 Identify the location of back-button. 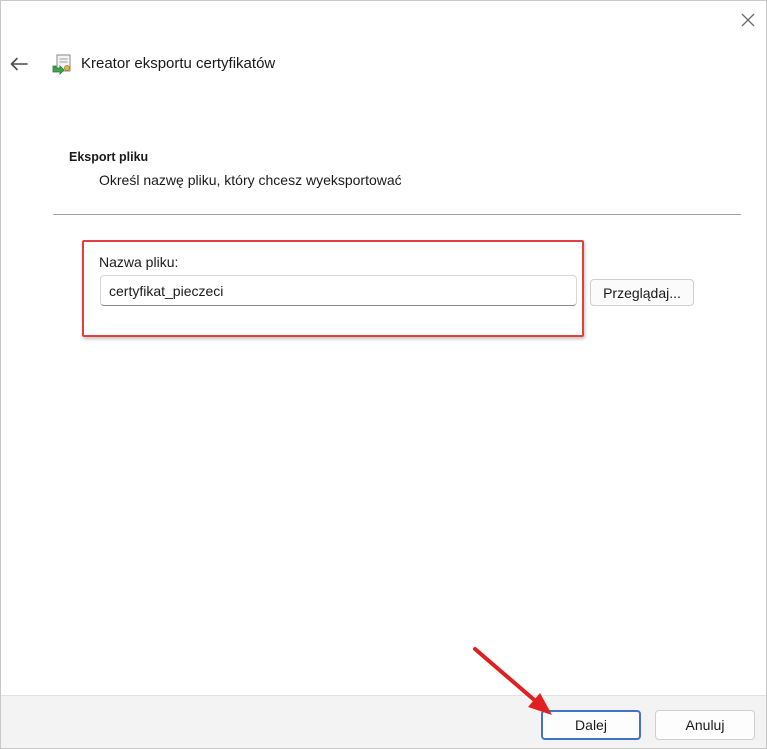
(19, 64).